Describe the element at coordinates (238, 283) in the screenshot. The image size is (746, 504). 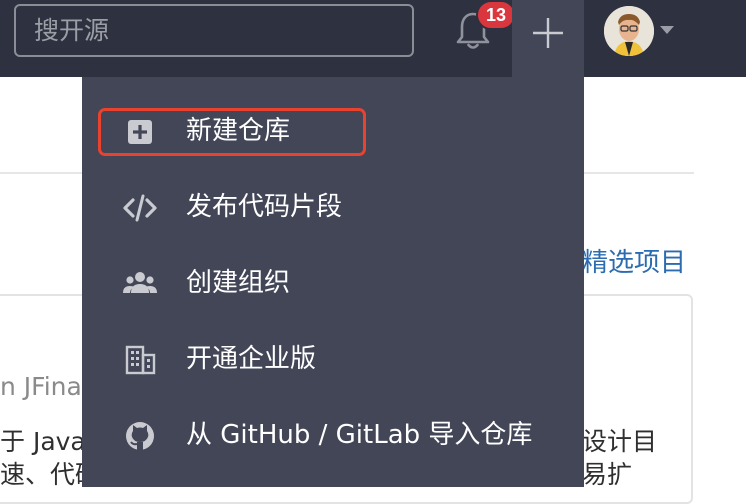
I see `menu-item-label: 创建组织` at that location.